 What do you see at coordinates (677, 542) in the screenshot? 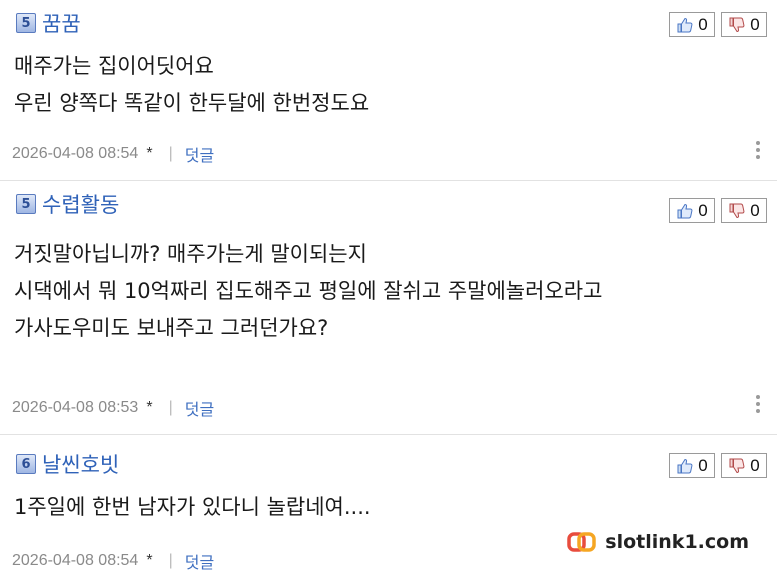
I see `watermark-text: slotlink1.com` at bounding box center [677, 542].